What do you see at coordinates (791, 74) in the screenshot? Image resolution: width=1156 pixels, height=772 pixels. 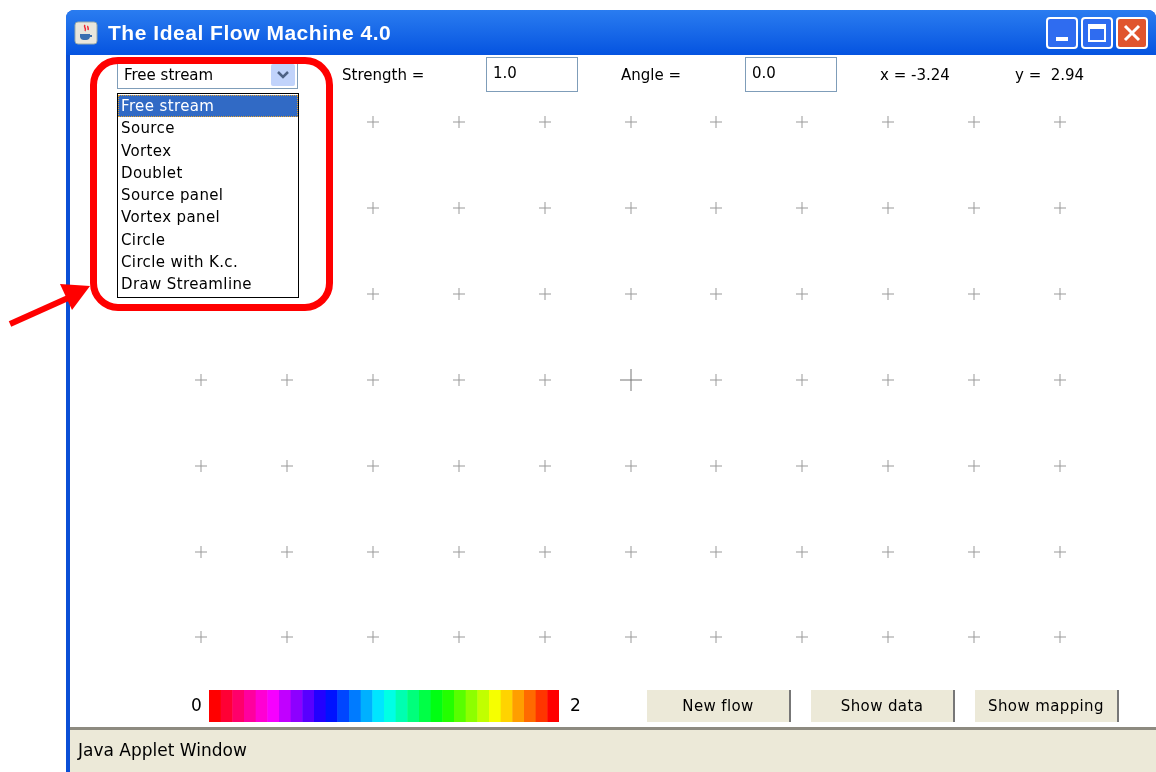 I see `input-field: 0.0` at bounding box center [791, 74].